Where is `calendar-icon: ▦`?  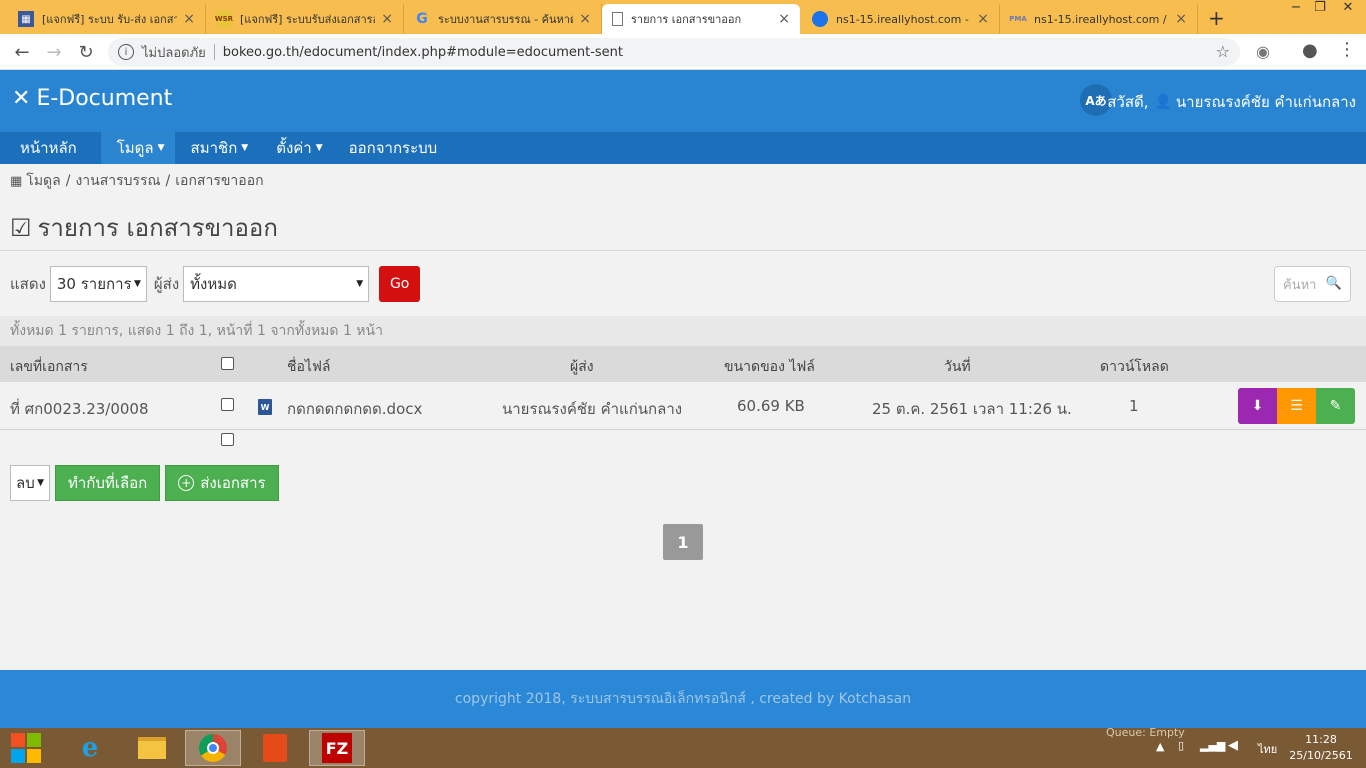
calendar-icon: ▦ is located at coordinates (26, 19).